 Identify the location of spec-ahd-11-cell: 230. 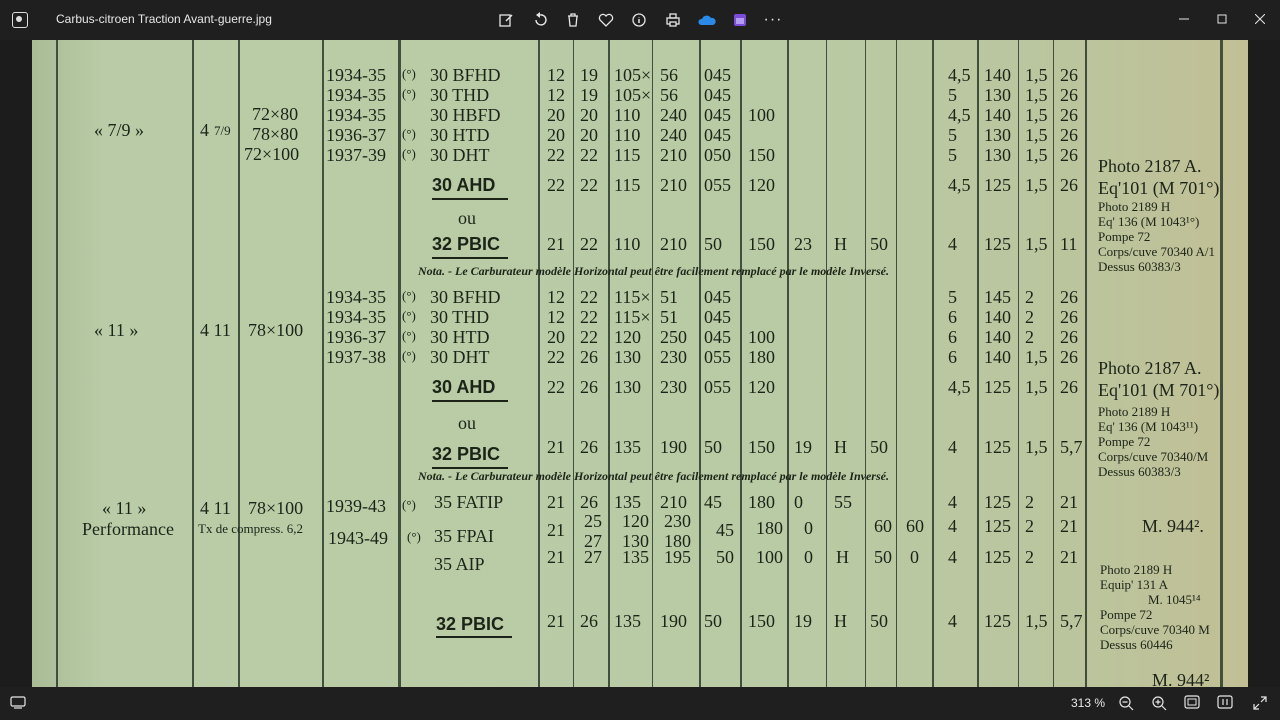
(673, 387).